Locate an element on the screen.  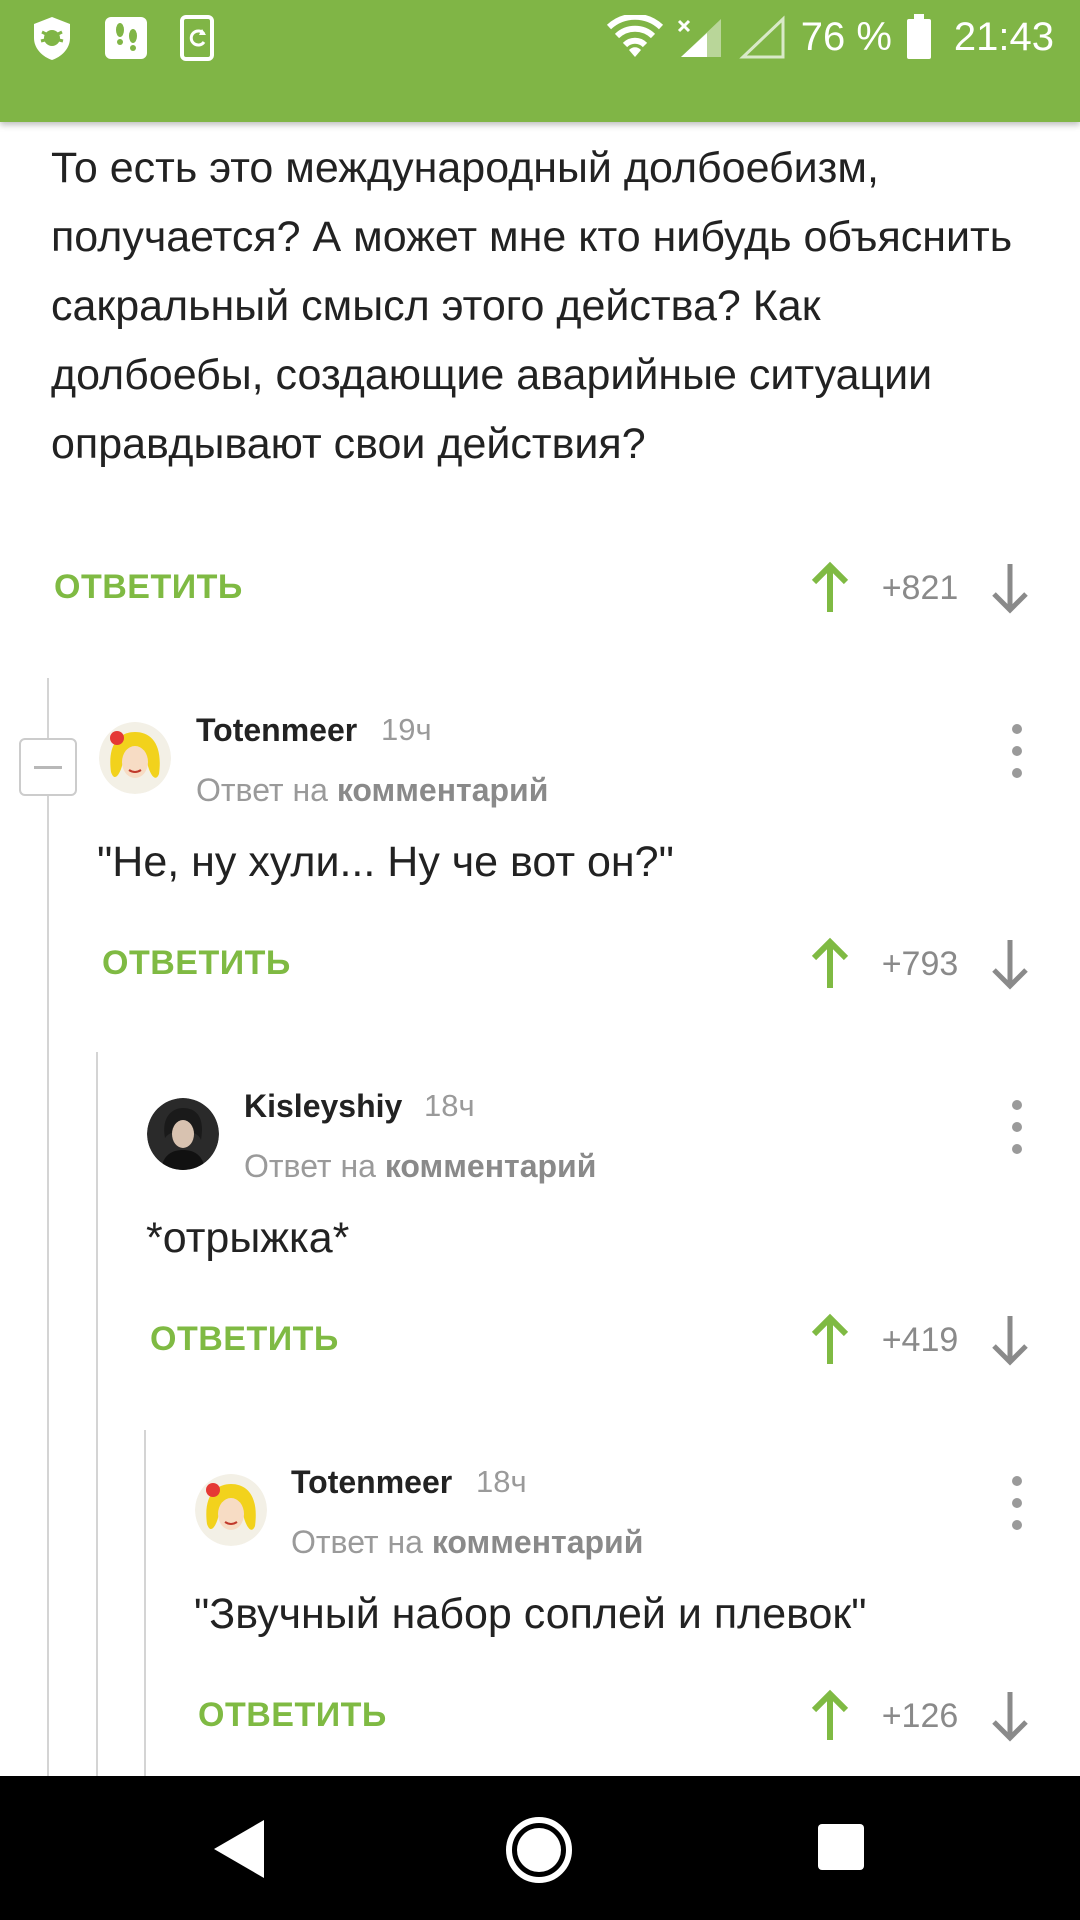
wifi-icon is located at coordinates (634, 36).